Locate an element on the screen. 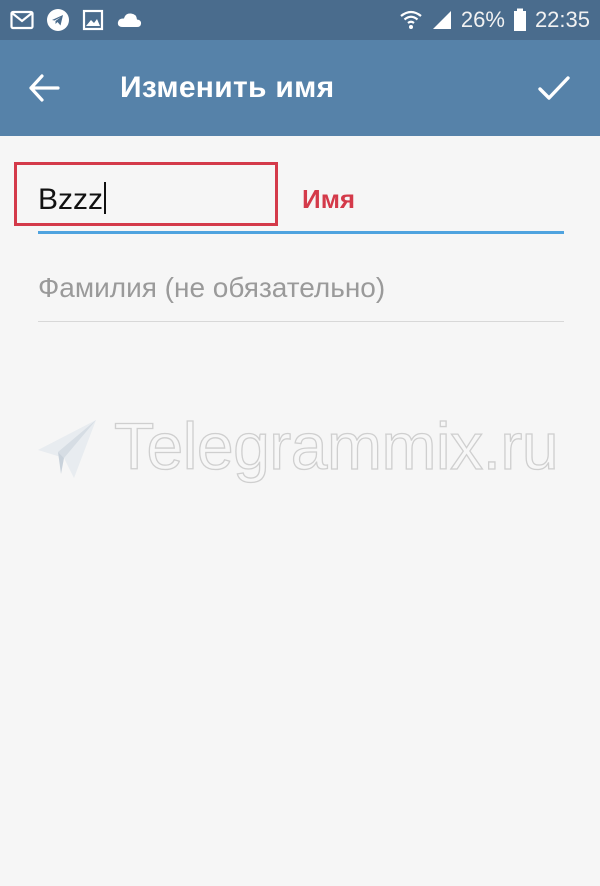 The image size is (600, 886). page-title: Изменить имя is located at coordinates (227, 87).